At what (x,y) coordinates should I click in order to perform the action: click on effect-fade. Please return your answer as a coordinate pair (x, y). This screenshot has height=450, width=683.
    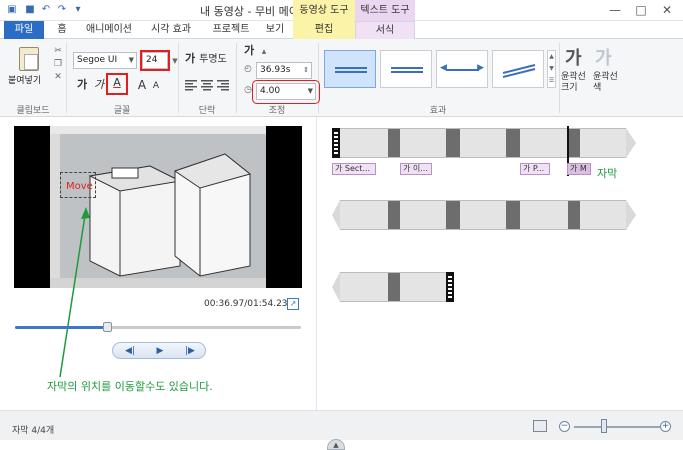
    Looking at the image, I should click on (406, 69).